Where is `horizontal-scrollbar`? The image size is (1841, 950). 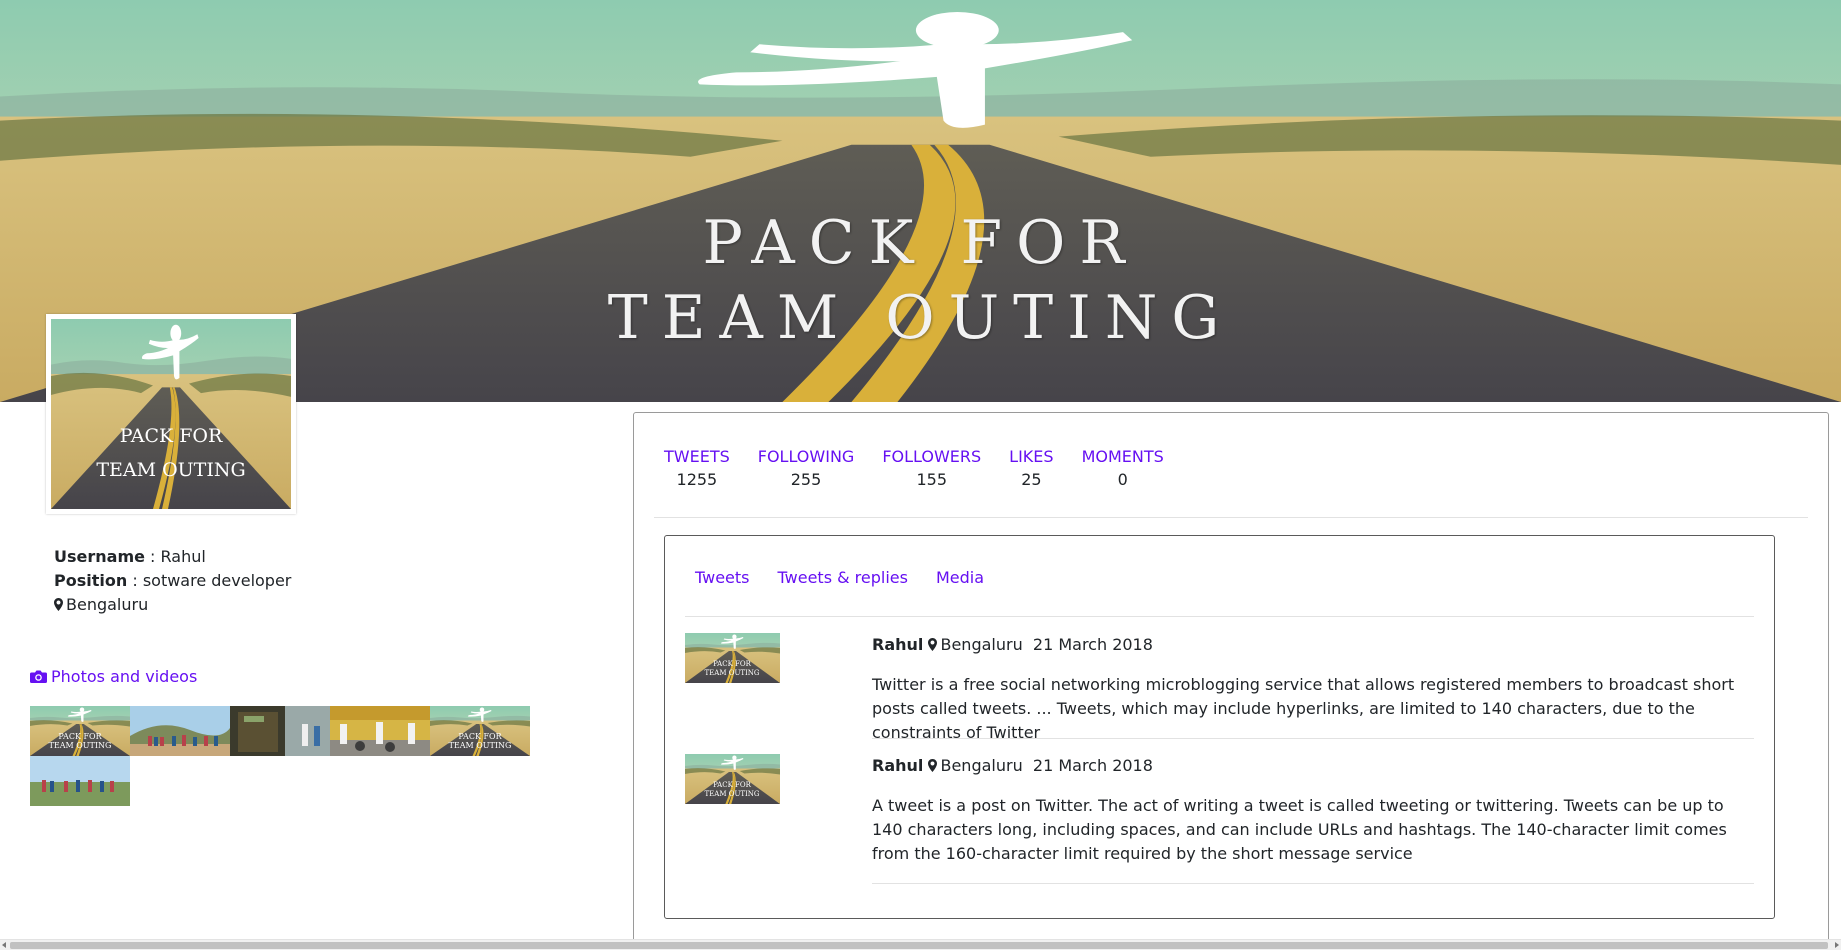 horizontal-scrollbar is located at coordinates (920, 944).